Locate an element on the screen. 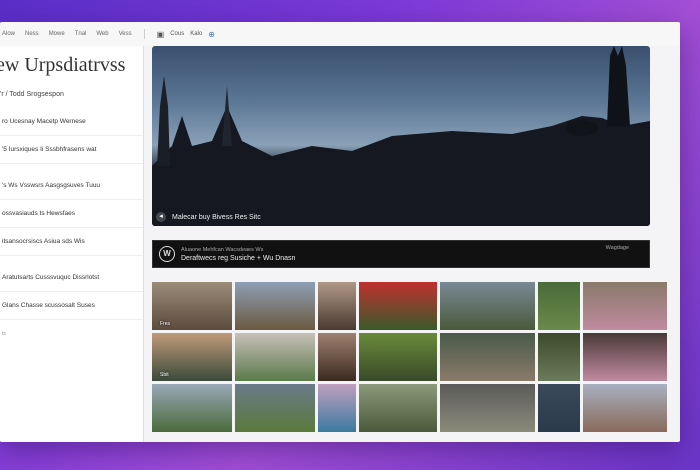 The width and height of the screenshot is (700, 470). nav-link-1: Alow is located at coordinates (8, 34).